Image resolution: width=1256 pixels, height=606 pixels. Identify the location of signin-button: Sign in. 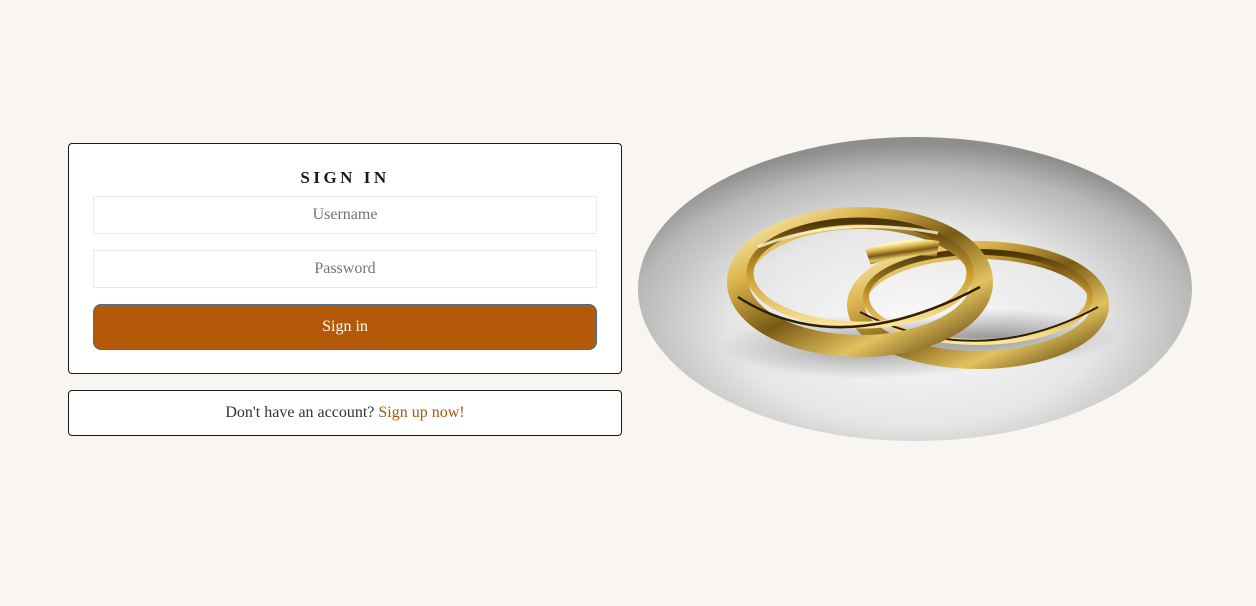
(345, 327).